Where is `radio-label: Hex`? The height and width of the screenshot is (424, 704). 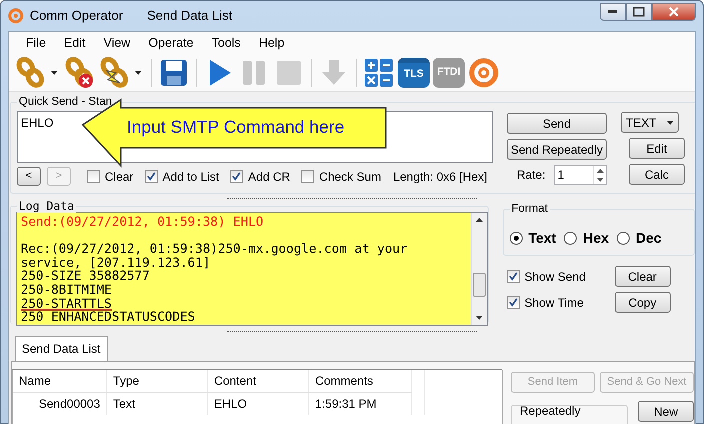 radio-label: Hex is located at coordinates (596, 238).